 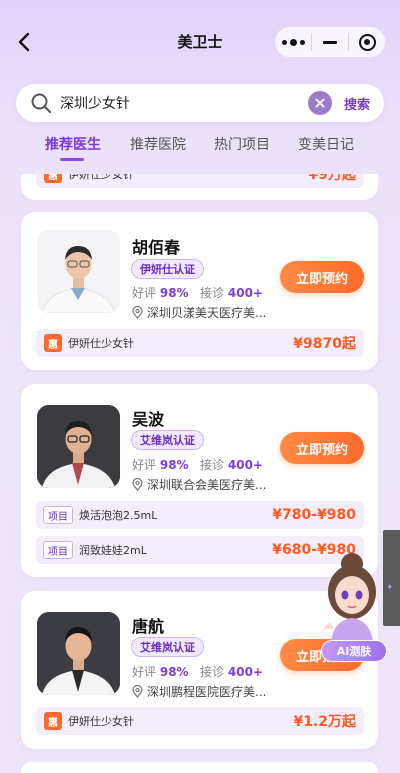 What do you see at coordinates (242, 144) in the screenshot?
I see `tab-hot-projects: 热门项目` at bounding box center [242, 144].